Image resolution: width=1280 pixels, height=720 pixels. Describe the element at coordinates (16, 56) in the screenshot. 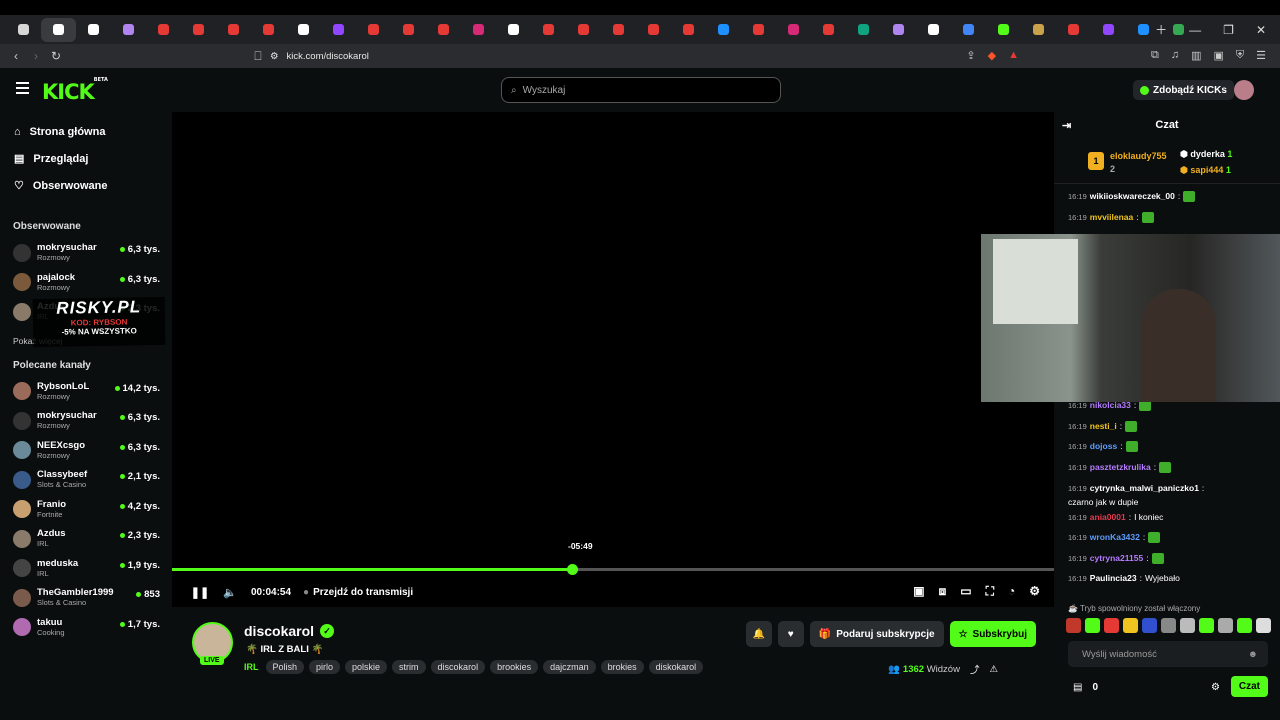

I see `back-icon: ‹` at that location.